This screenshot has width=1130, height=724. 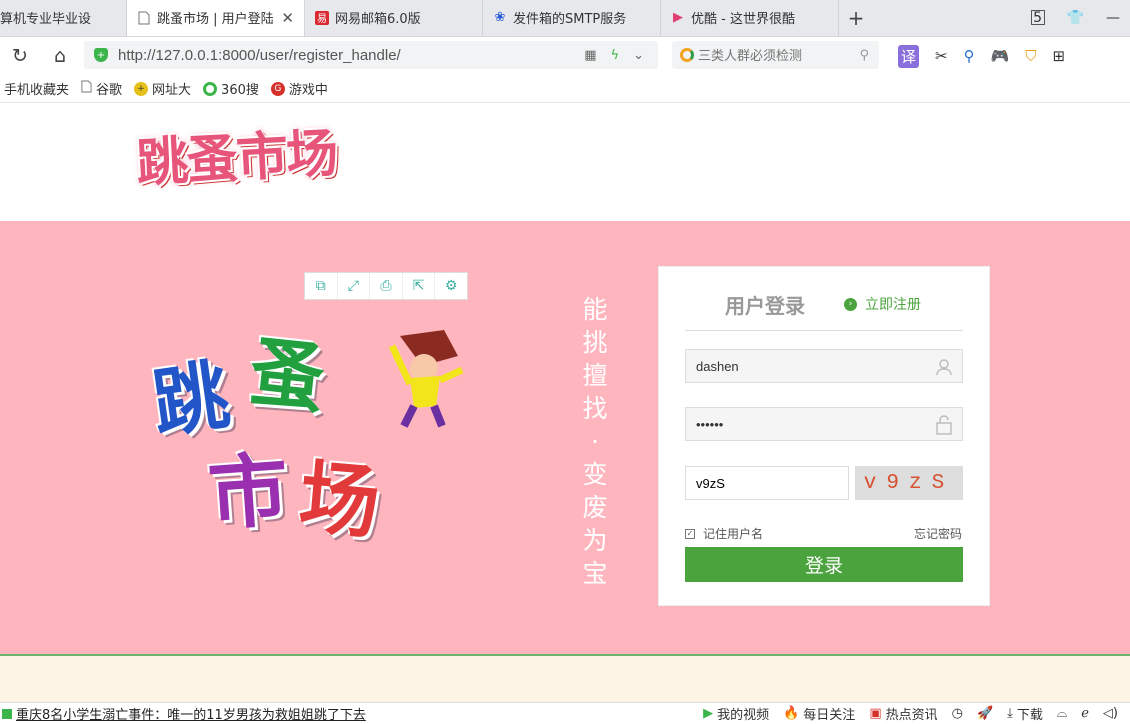 What do you see at coordinates (7, 713) in the screenshot?
I see `news-icon` at bounding box center [7, 713].